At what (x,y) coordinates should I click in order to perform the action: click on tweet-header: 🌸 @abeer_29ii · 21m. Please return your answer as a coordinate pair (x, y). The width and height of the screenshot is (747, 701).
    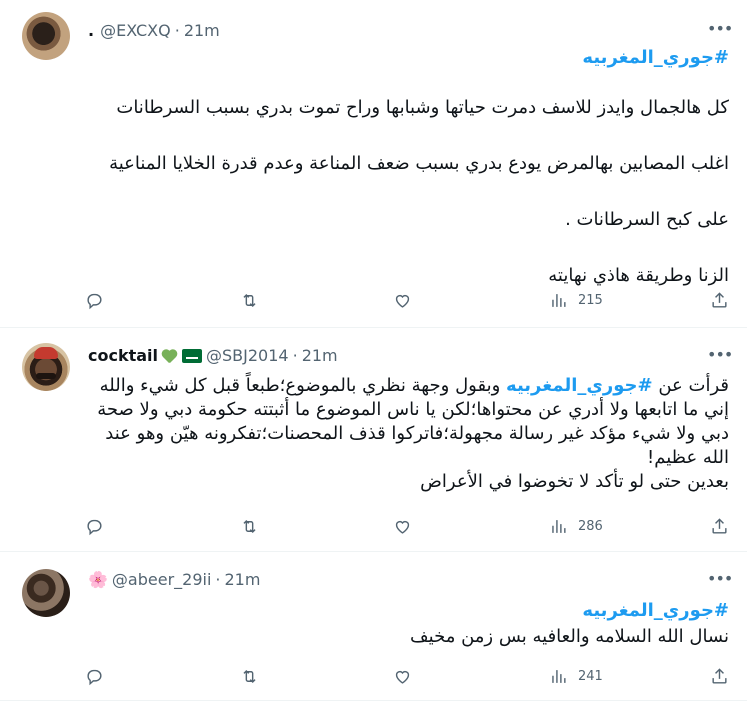
    Looking at the image, I should click on (174, 580).